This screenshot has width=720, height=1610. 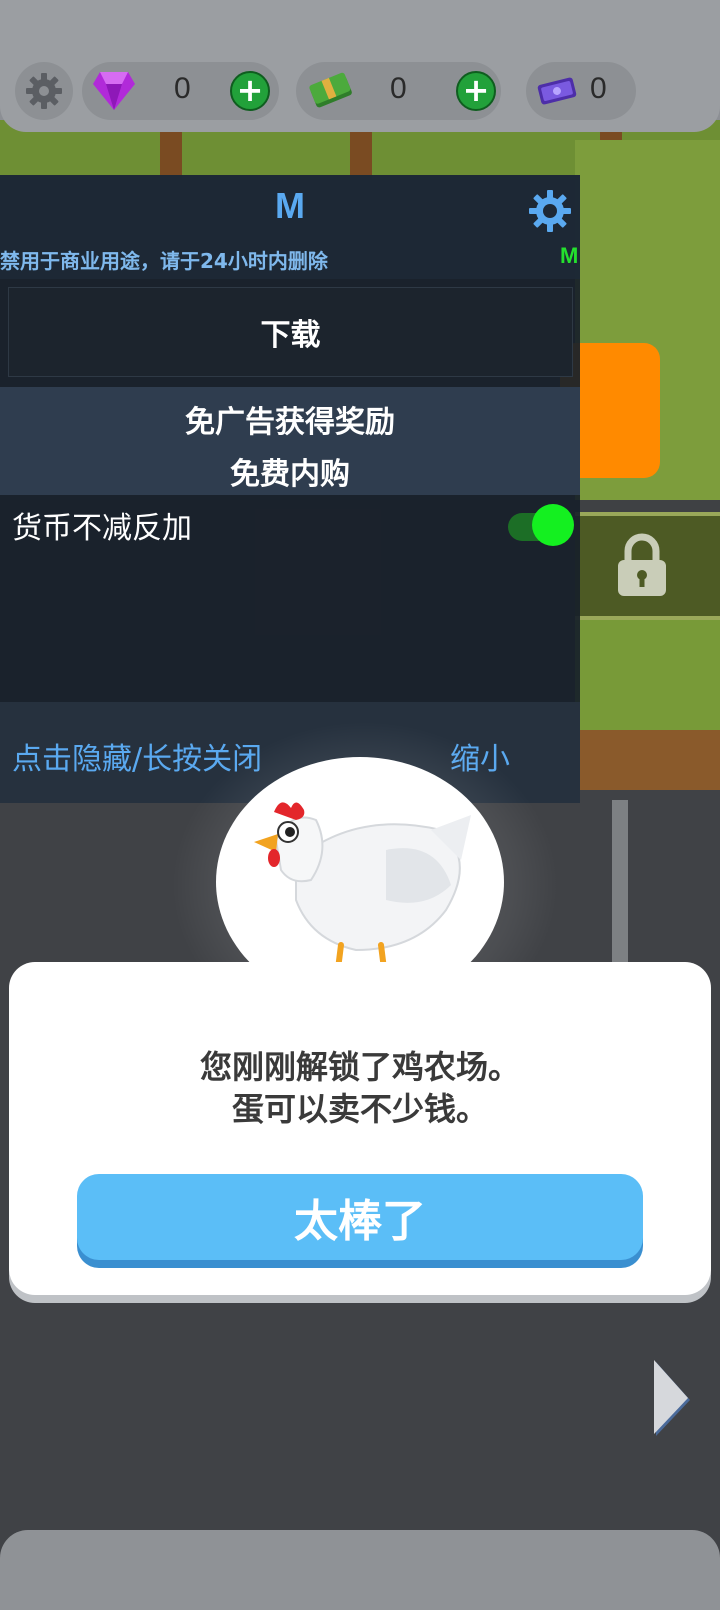 What do you see at coordinates (569, 255) in the screenshot?
I see `menu-side-mark: M` at bounding box center [569, 255].